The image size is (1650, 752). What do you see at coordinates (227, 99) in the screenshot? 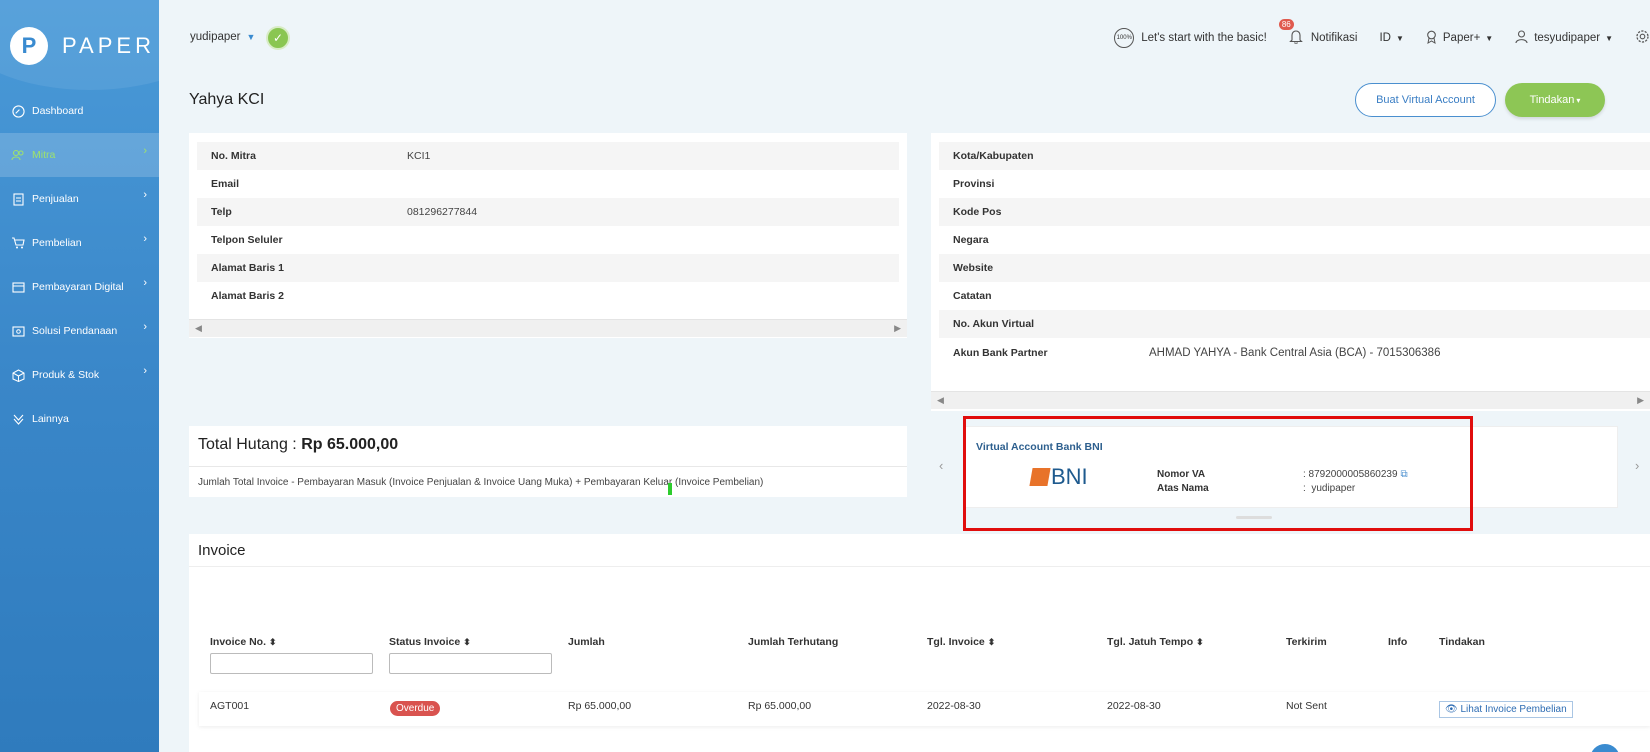
I see `page-title: Yahya KCI` at bounding box center [227, 99].